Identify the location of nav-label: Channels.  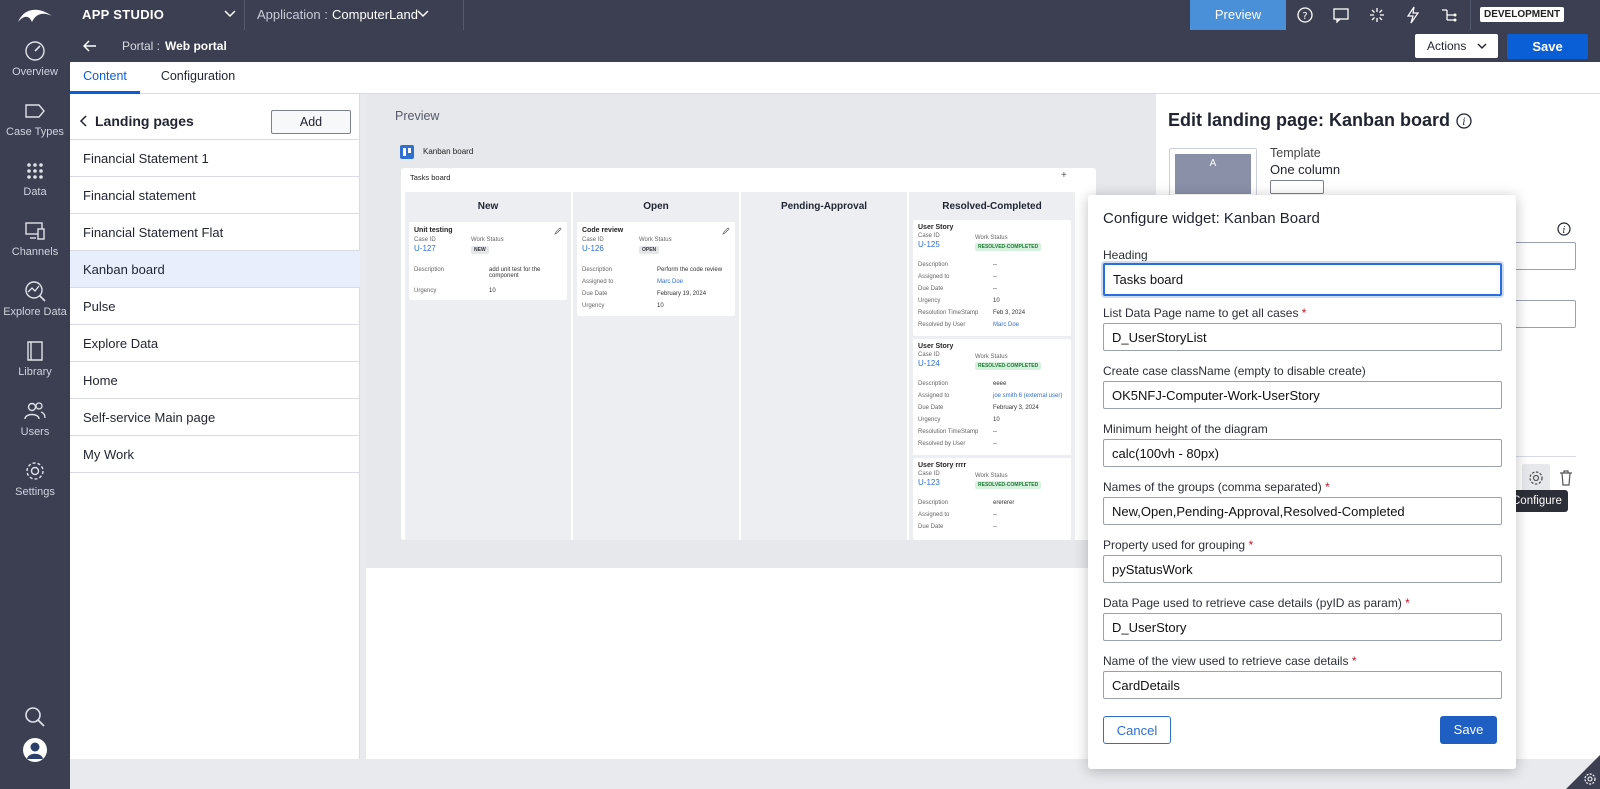
(35, 252).